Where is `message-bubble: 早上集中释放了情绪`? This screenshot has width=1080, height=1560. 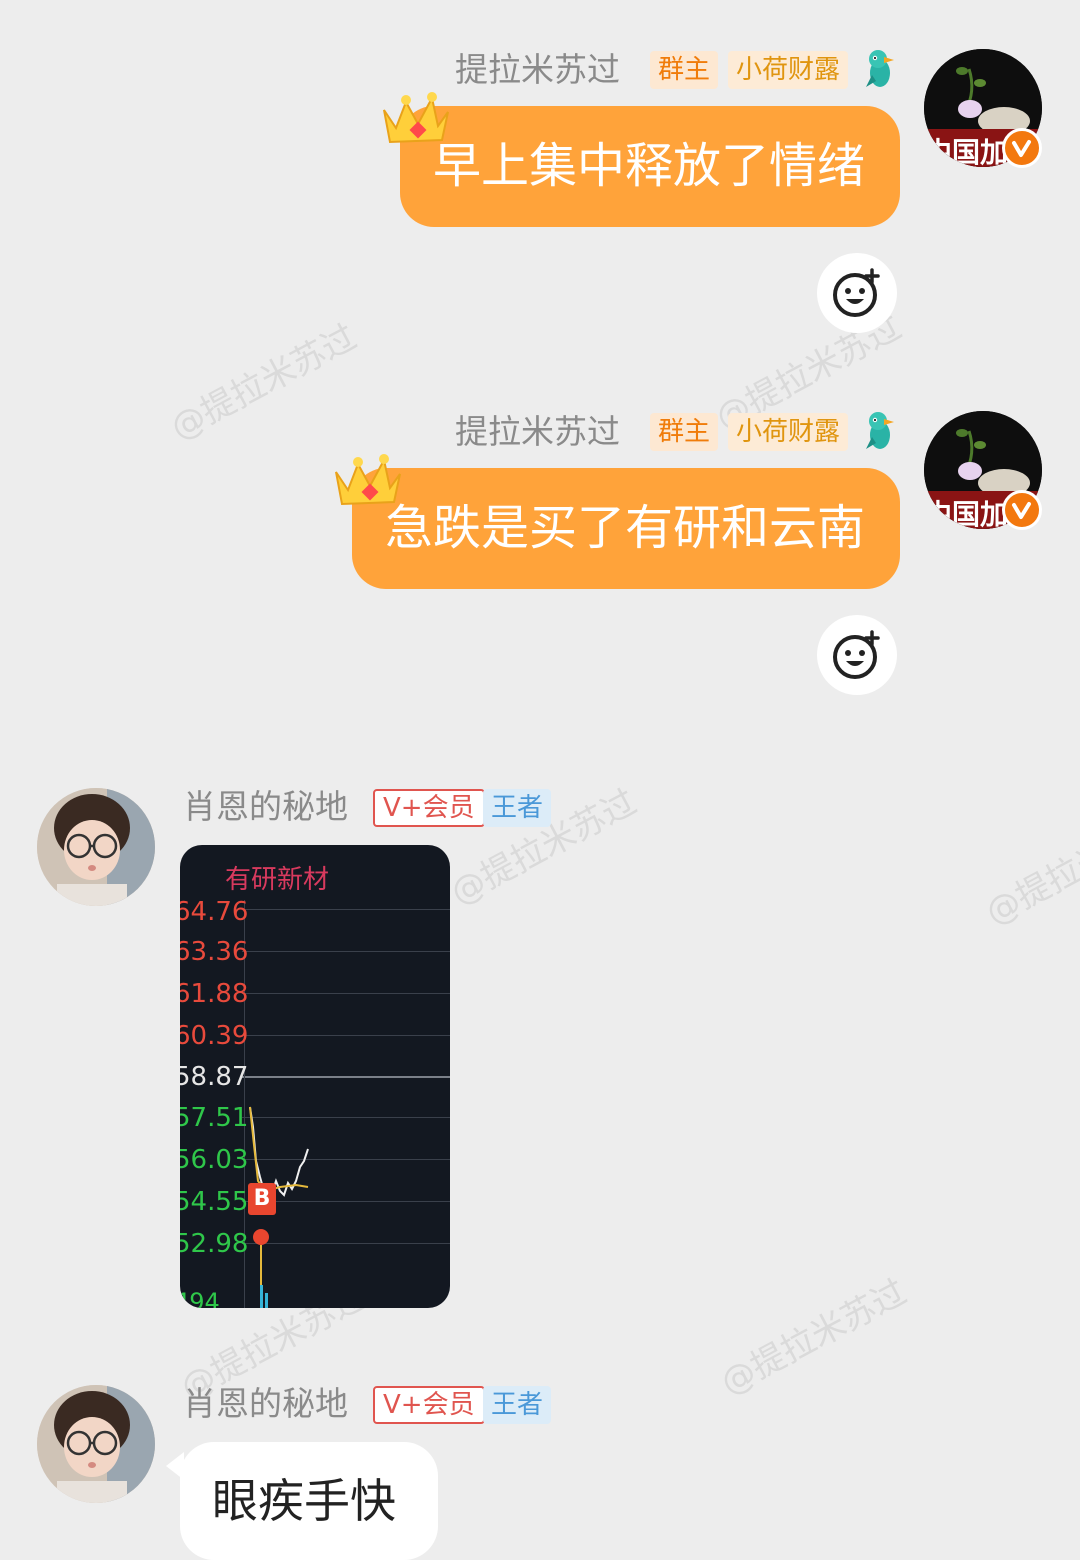 message-bubble: 早上集中释放了情绪 is located at coordinates (650, 166).